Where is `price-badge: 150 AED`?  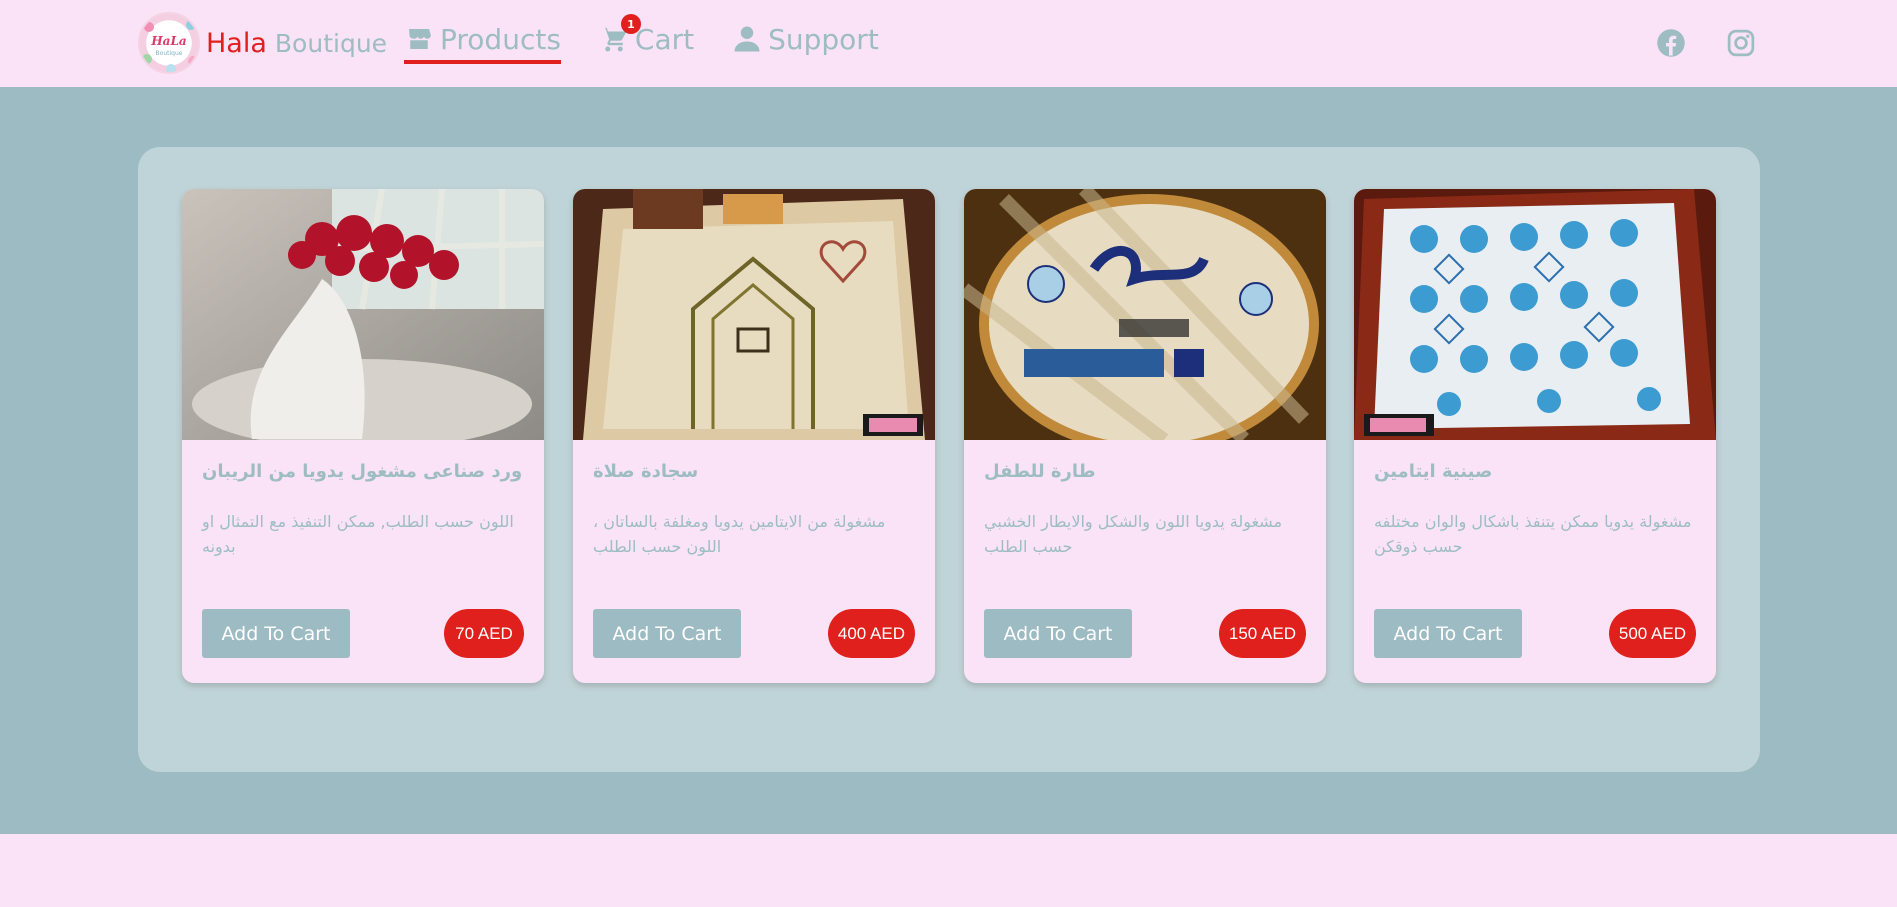
price-badge: 150 AED is located at coordinates (1262, 633).